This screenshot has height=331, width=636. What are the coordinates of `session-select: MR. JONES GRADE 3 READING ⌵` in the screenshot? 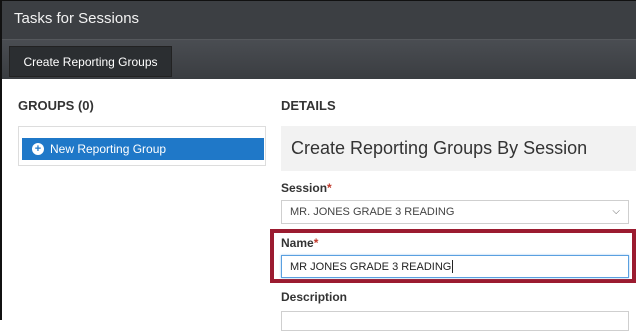 It's located at (455, 212).